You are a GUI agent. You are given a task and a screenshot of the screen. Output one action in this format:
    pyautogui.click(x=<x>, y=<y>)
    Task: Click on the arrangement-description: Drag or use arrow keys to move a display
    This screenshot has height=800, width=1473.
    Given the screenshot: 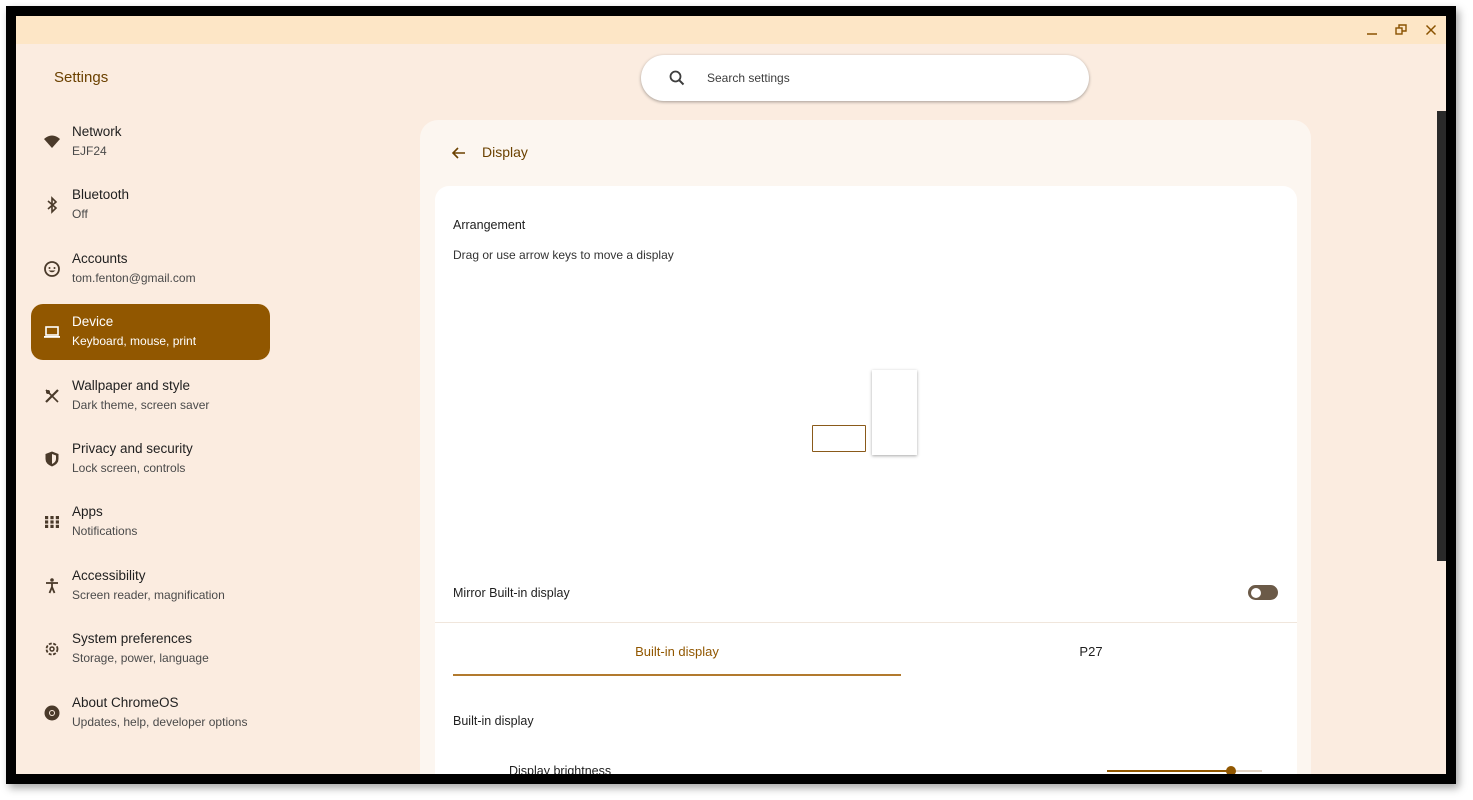 What is the action you would take?
    pyautogui.click(x=563, y=255)
    